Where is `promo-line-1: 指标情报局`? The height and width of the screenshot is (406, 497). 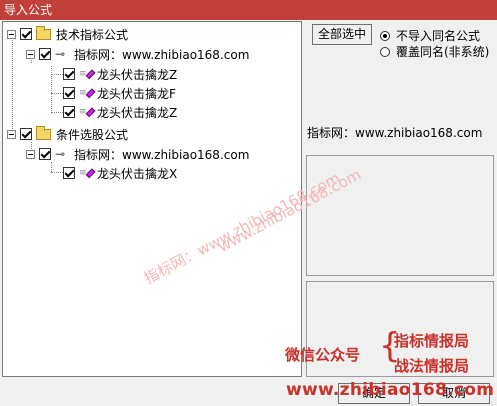
promo-line-1: 指标情报局 is located at coordinates (432, 341).